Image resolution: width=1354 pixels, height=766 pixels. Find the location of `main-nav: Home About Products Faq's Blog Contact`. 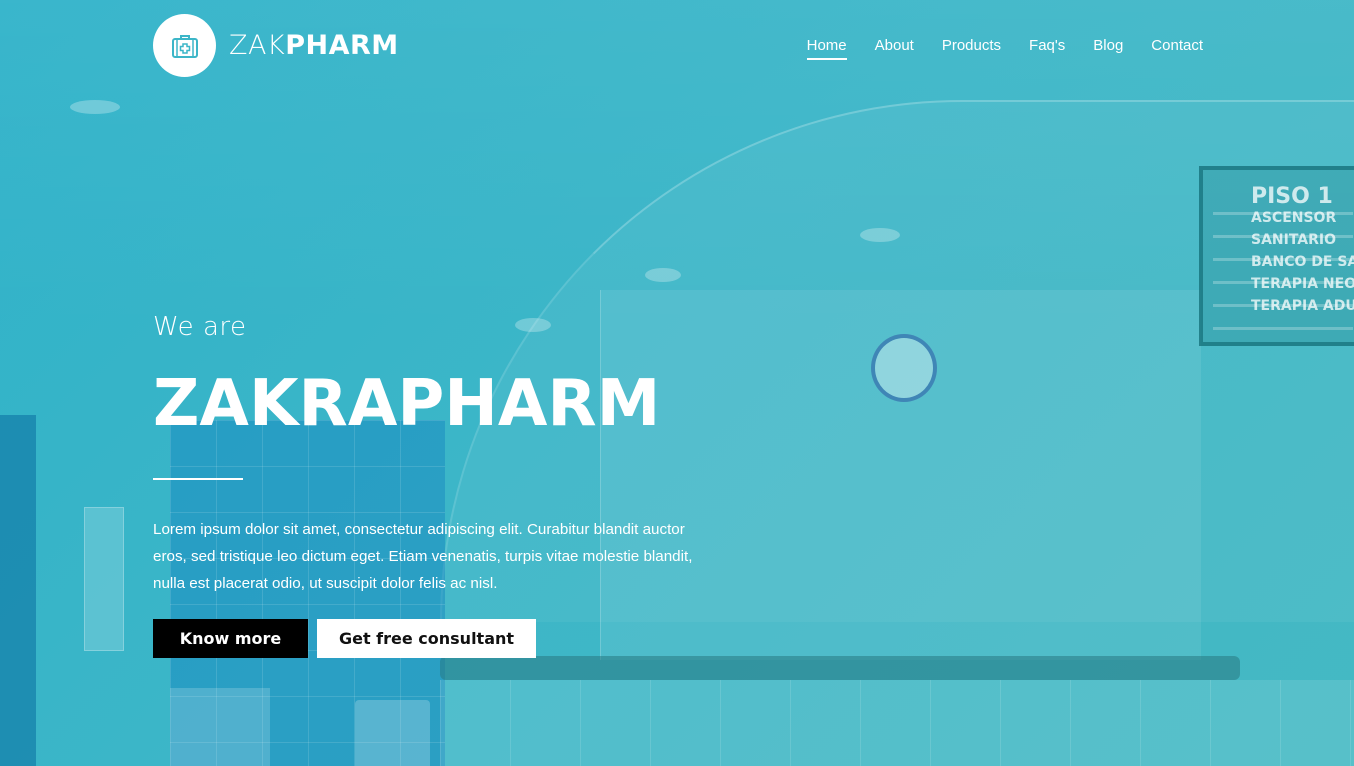

main-nav: Home About Products Faq's Blog Contact is located at coordinates (991, 48).